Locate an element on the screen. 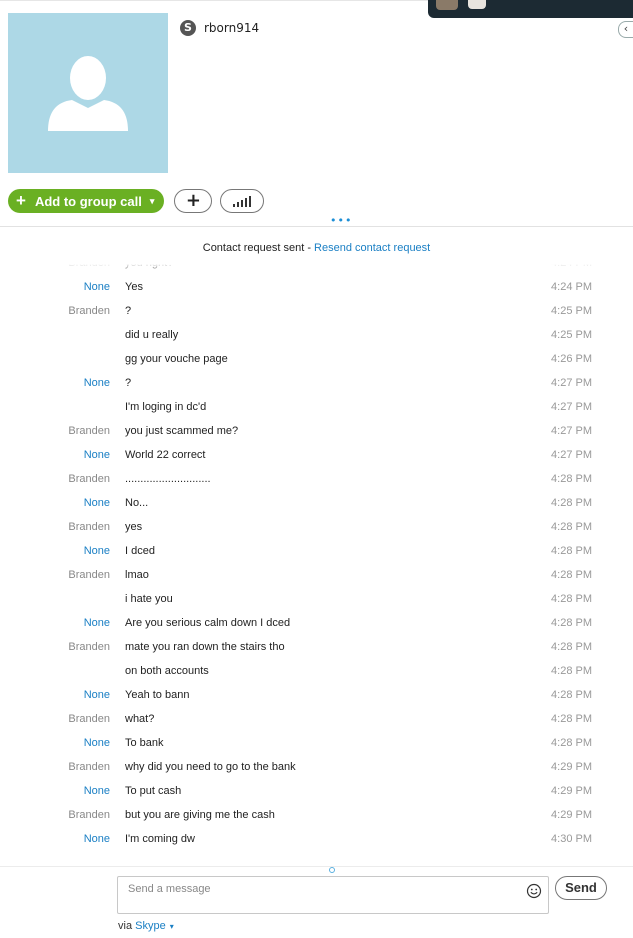 The image size is (633, 938). message-timestamp: 4:26 PM is located at coordinates (571, 359).